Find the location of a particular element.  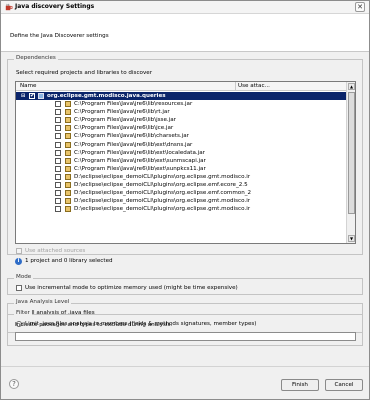

library-label: C:\Program Files\Java\jre6\lib\jsse.jar is located at coordinates (125, 120).